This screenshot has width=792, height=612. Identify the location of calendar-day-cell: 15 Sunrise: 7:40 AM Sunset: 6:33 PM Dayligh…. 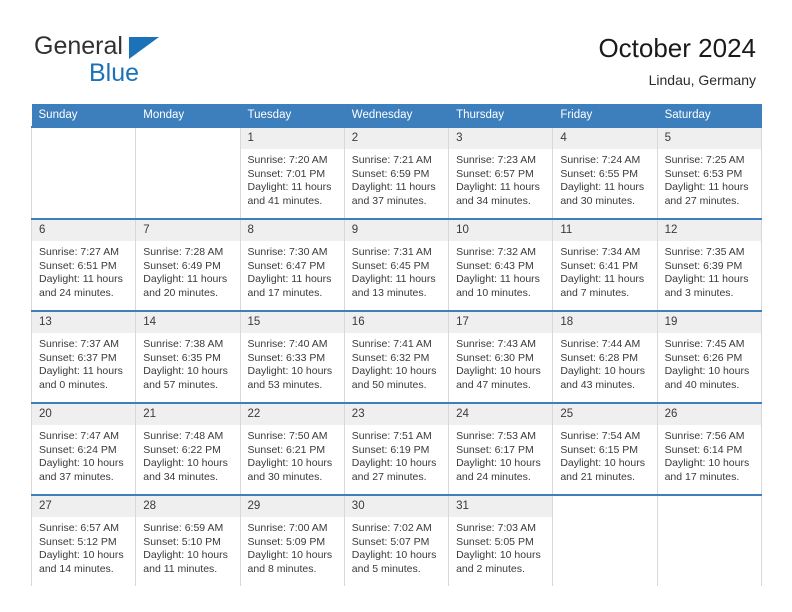
(292, 356).